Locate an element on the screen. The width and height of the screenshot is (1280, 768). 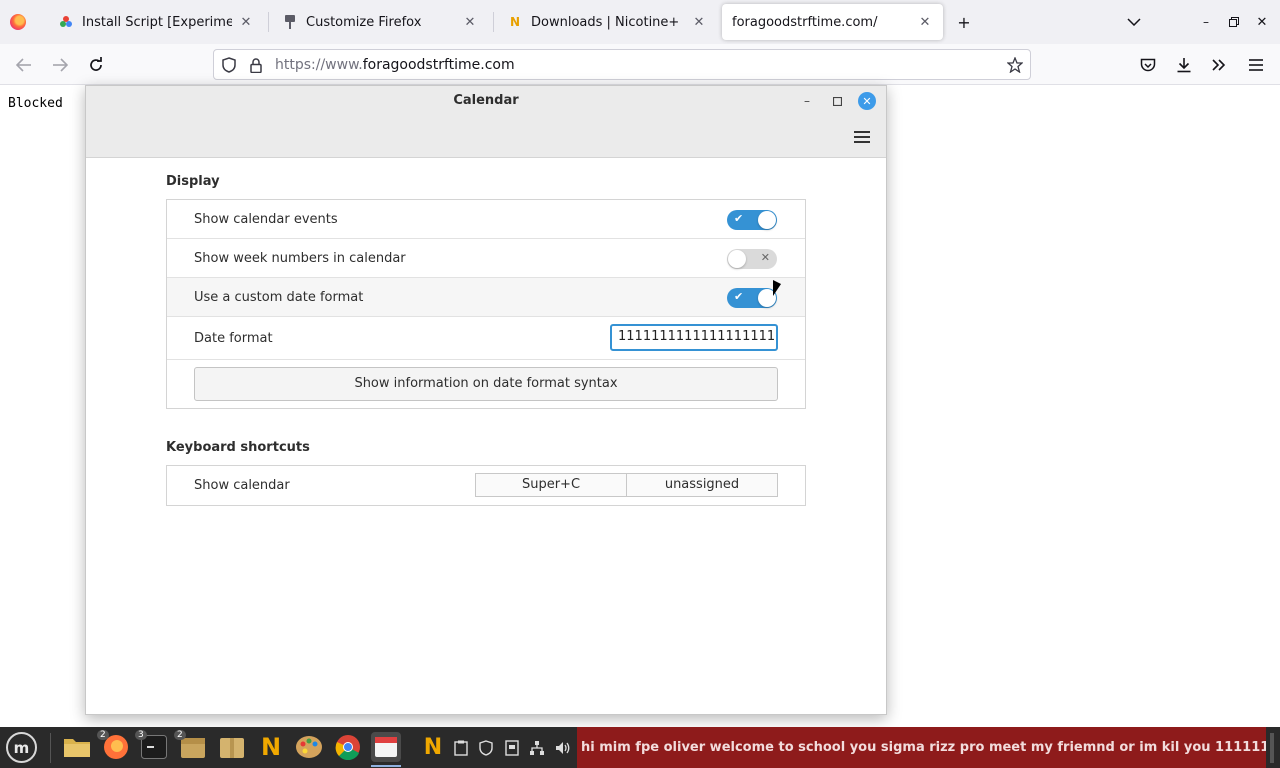
window-maximize-icon is located at coordinates (837, 101).